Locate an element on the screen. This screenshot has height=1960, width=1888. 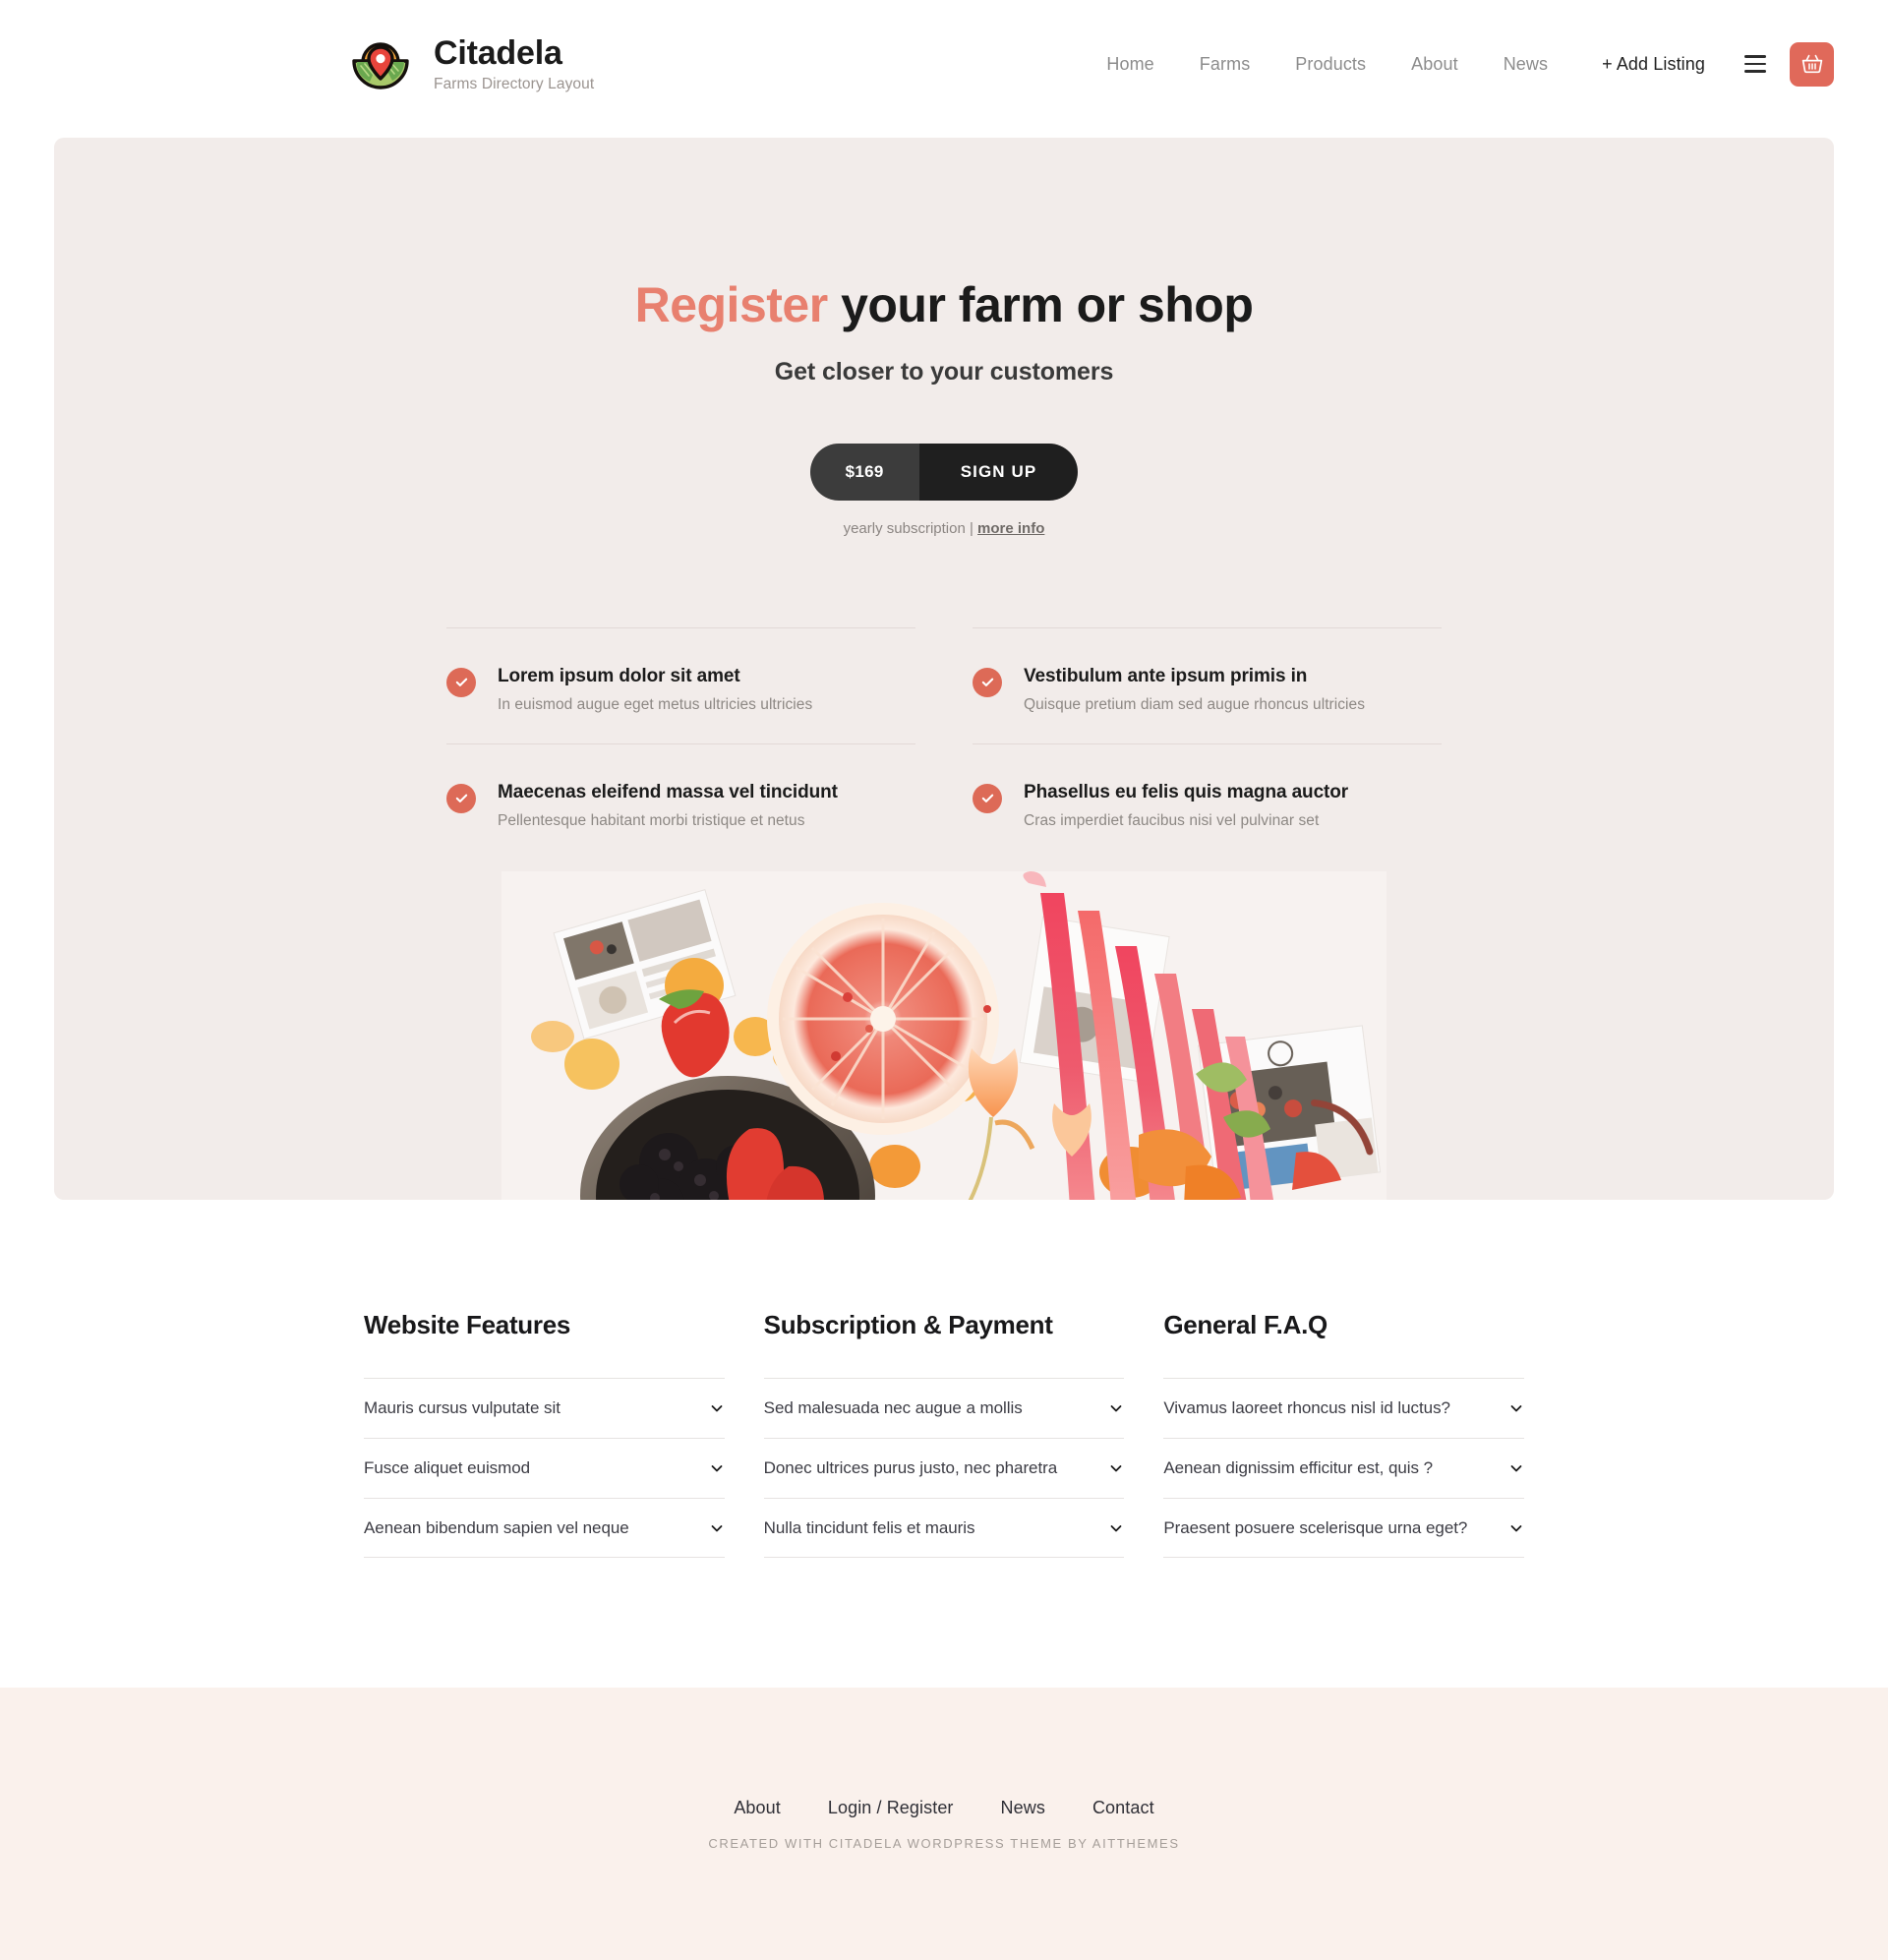
accordion-item: Nulla tincidunt felis et mauris is located at coordinates (944, 1528).